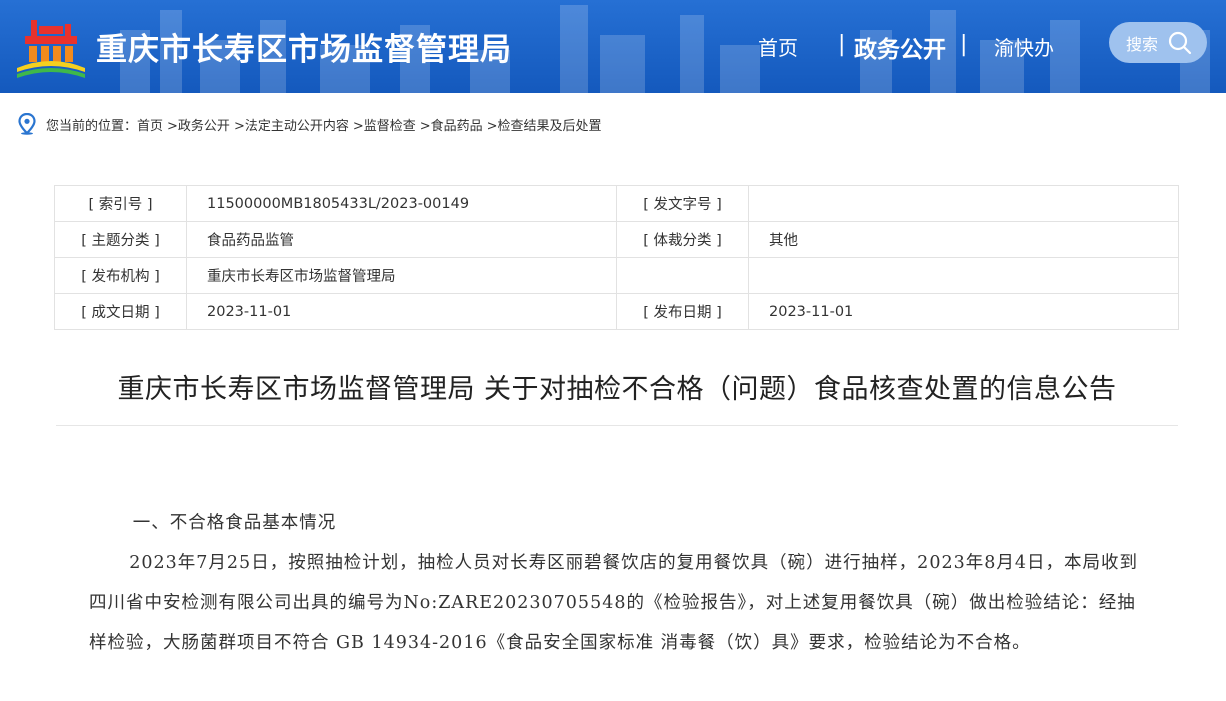  What do you see at coordinates (1142, 44) in the screenshot?
I see `search-label: 搜索` at bounding box center [1142, 44].